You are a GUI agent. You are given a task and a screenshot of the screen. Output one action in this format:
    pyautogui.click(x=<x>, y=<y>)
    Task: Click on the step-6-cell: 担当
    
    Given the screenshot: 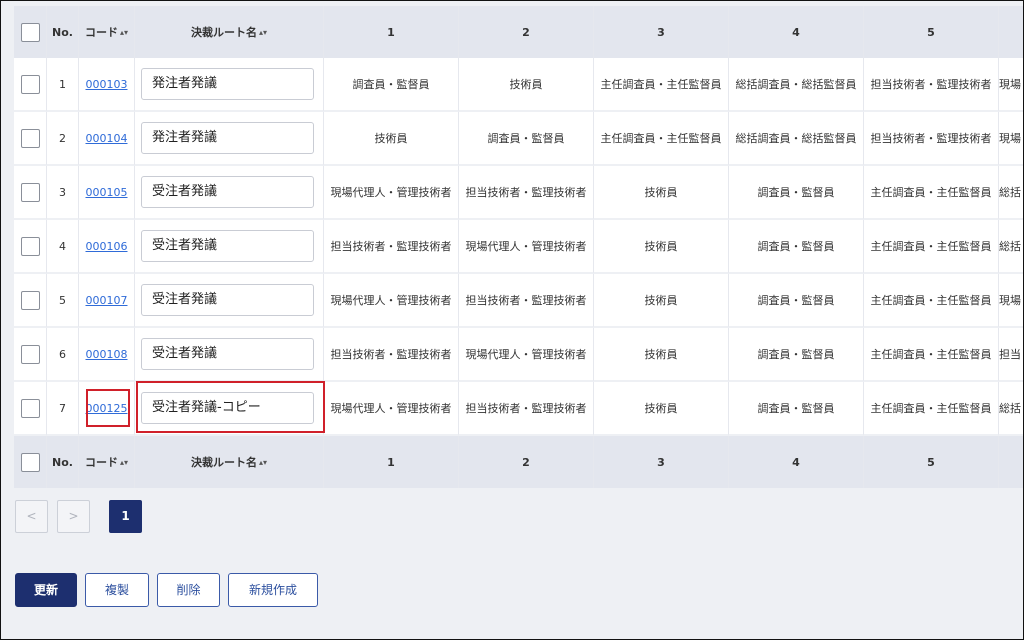 What is the action you would take?
    pyautogui.click(x=1011, y=355)
    